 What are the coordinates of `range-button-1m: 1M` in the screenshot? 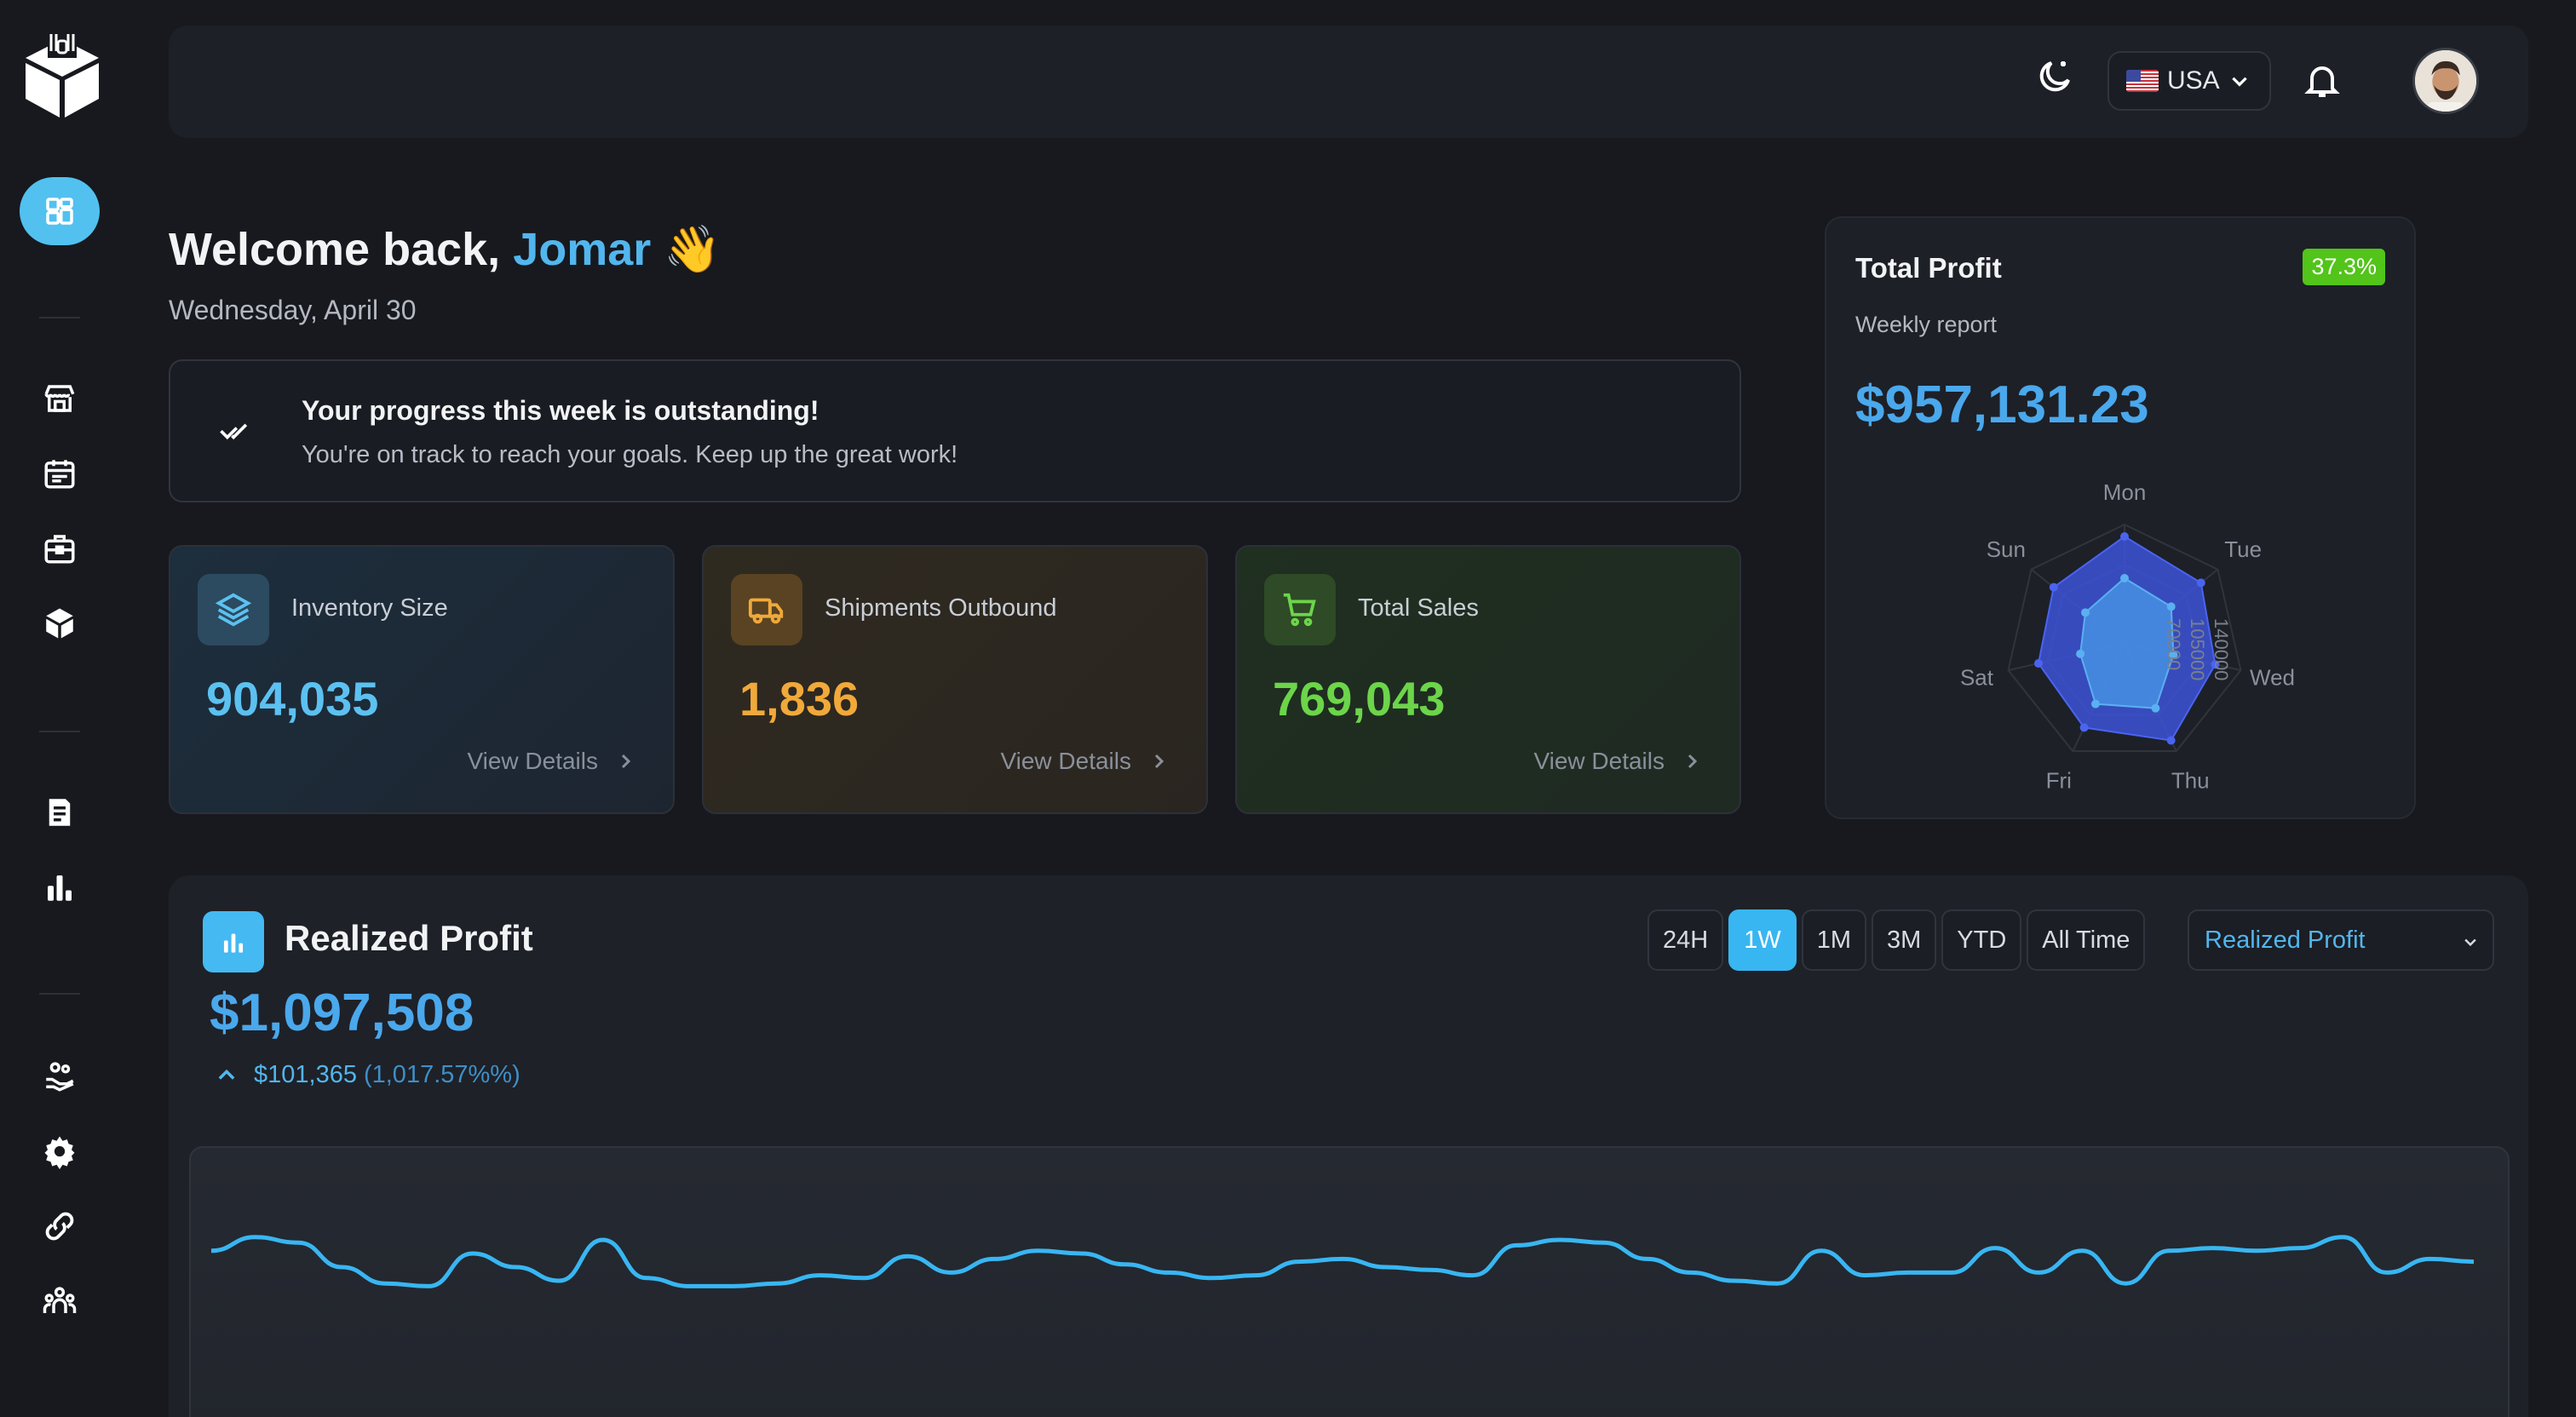 It's located at (1834, 940).